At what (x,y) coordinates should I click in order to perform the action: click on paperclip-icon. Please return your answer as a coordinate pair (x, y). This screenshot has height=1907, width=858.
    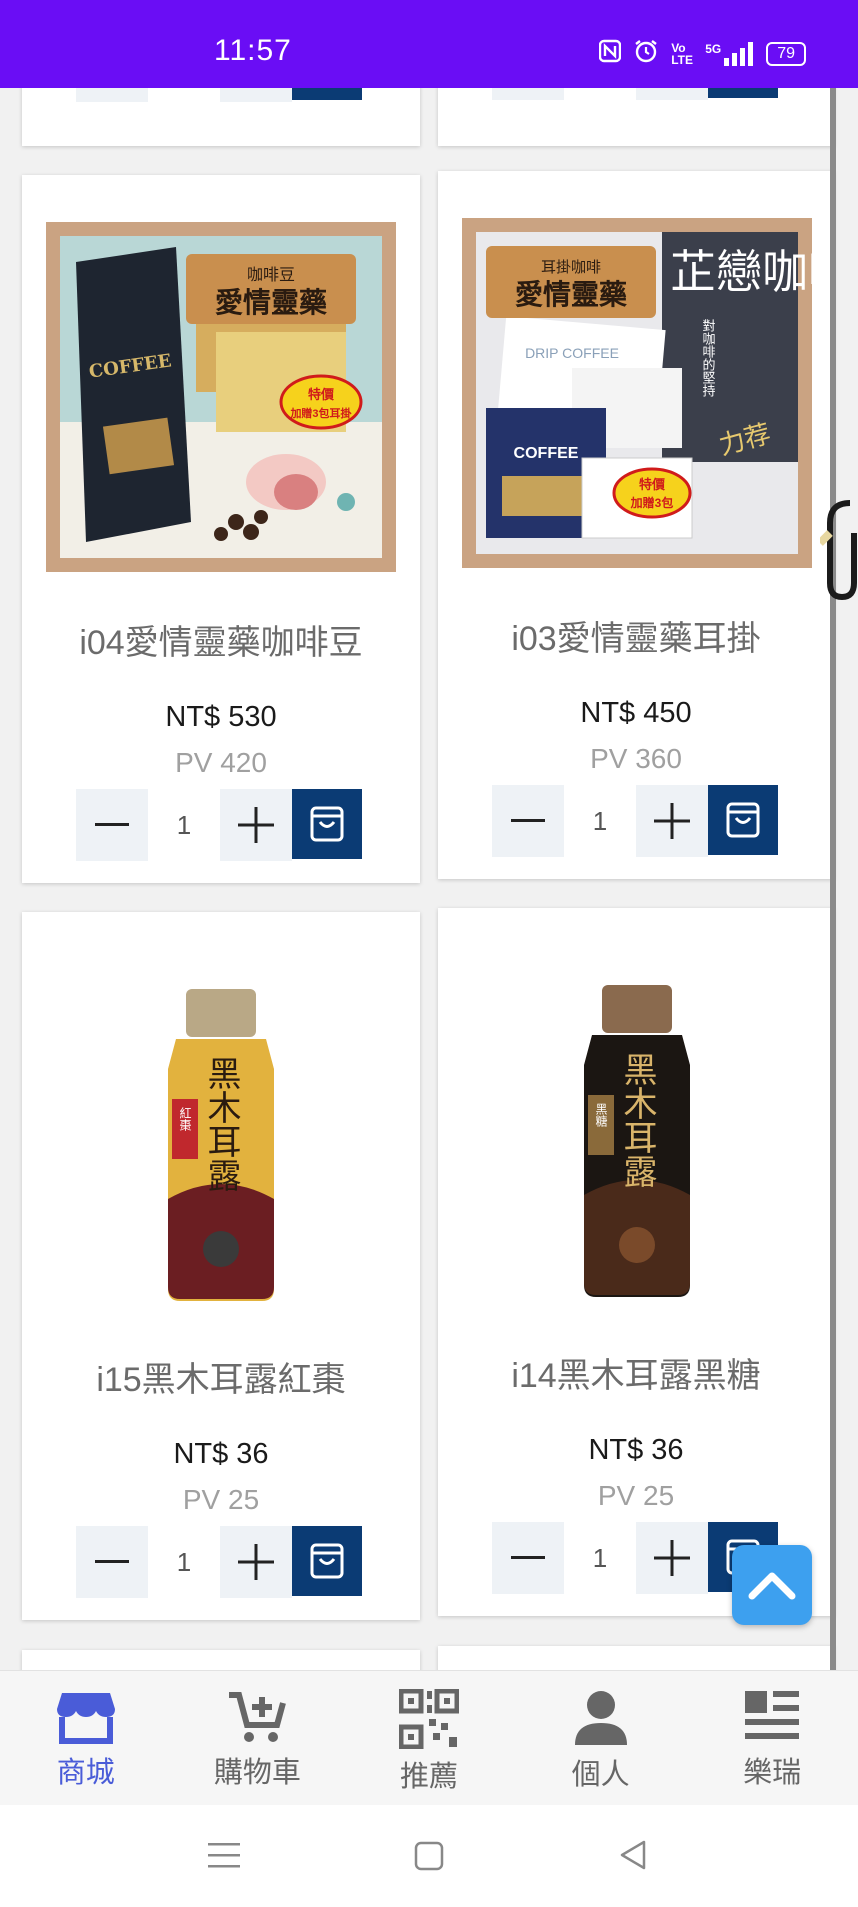
    Looking at the image, I should click on (838, 550).